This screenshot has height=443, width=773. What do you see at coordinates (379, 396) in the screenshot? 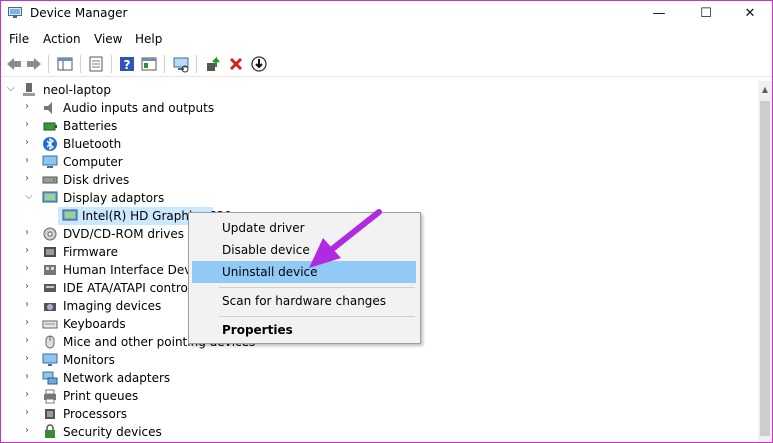
I see `tree-category-row: › Print queues` at bounding box center [379, 396].